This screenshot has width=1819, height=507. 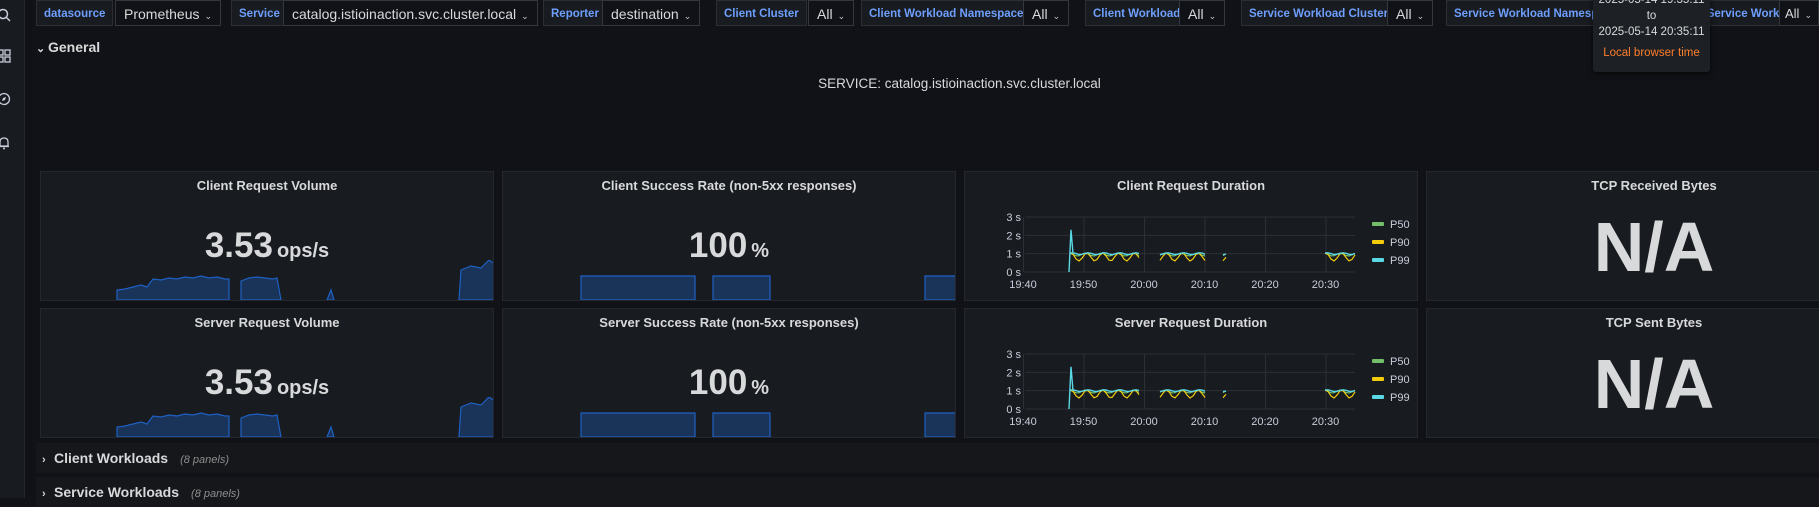 I want to click on variable-label-datasource: datasource, so click(x=75, y=13).